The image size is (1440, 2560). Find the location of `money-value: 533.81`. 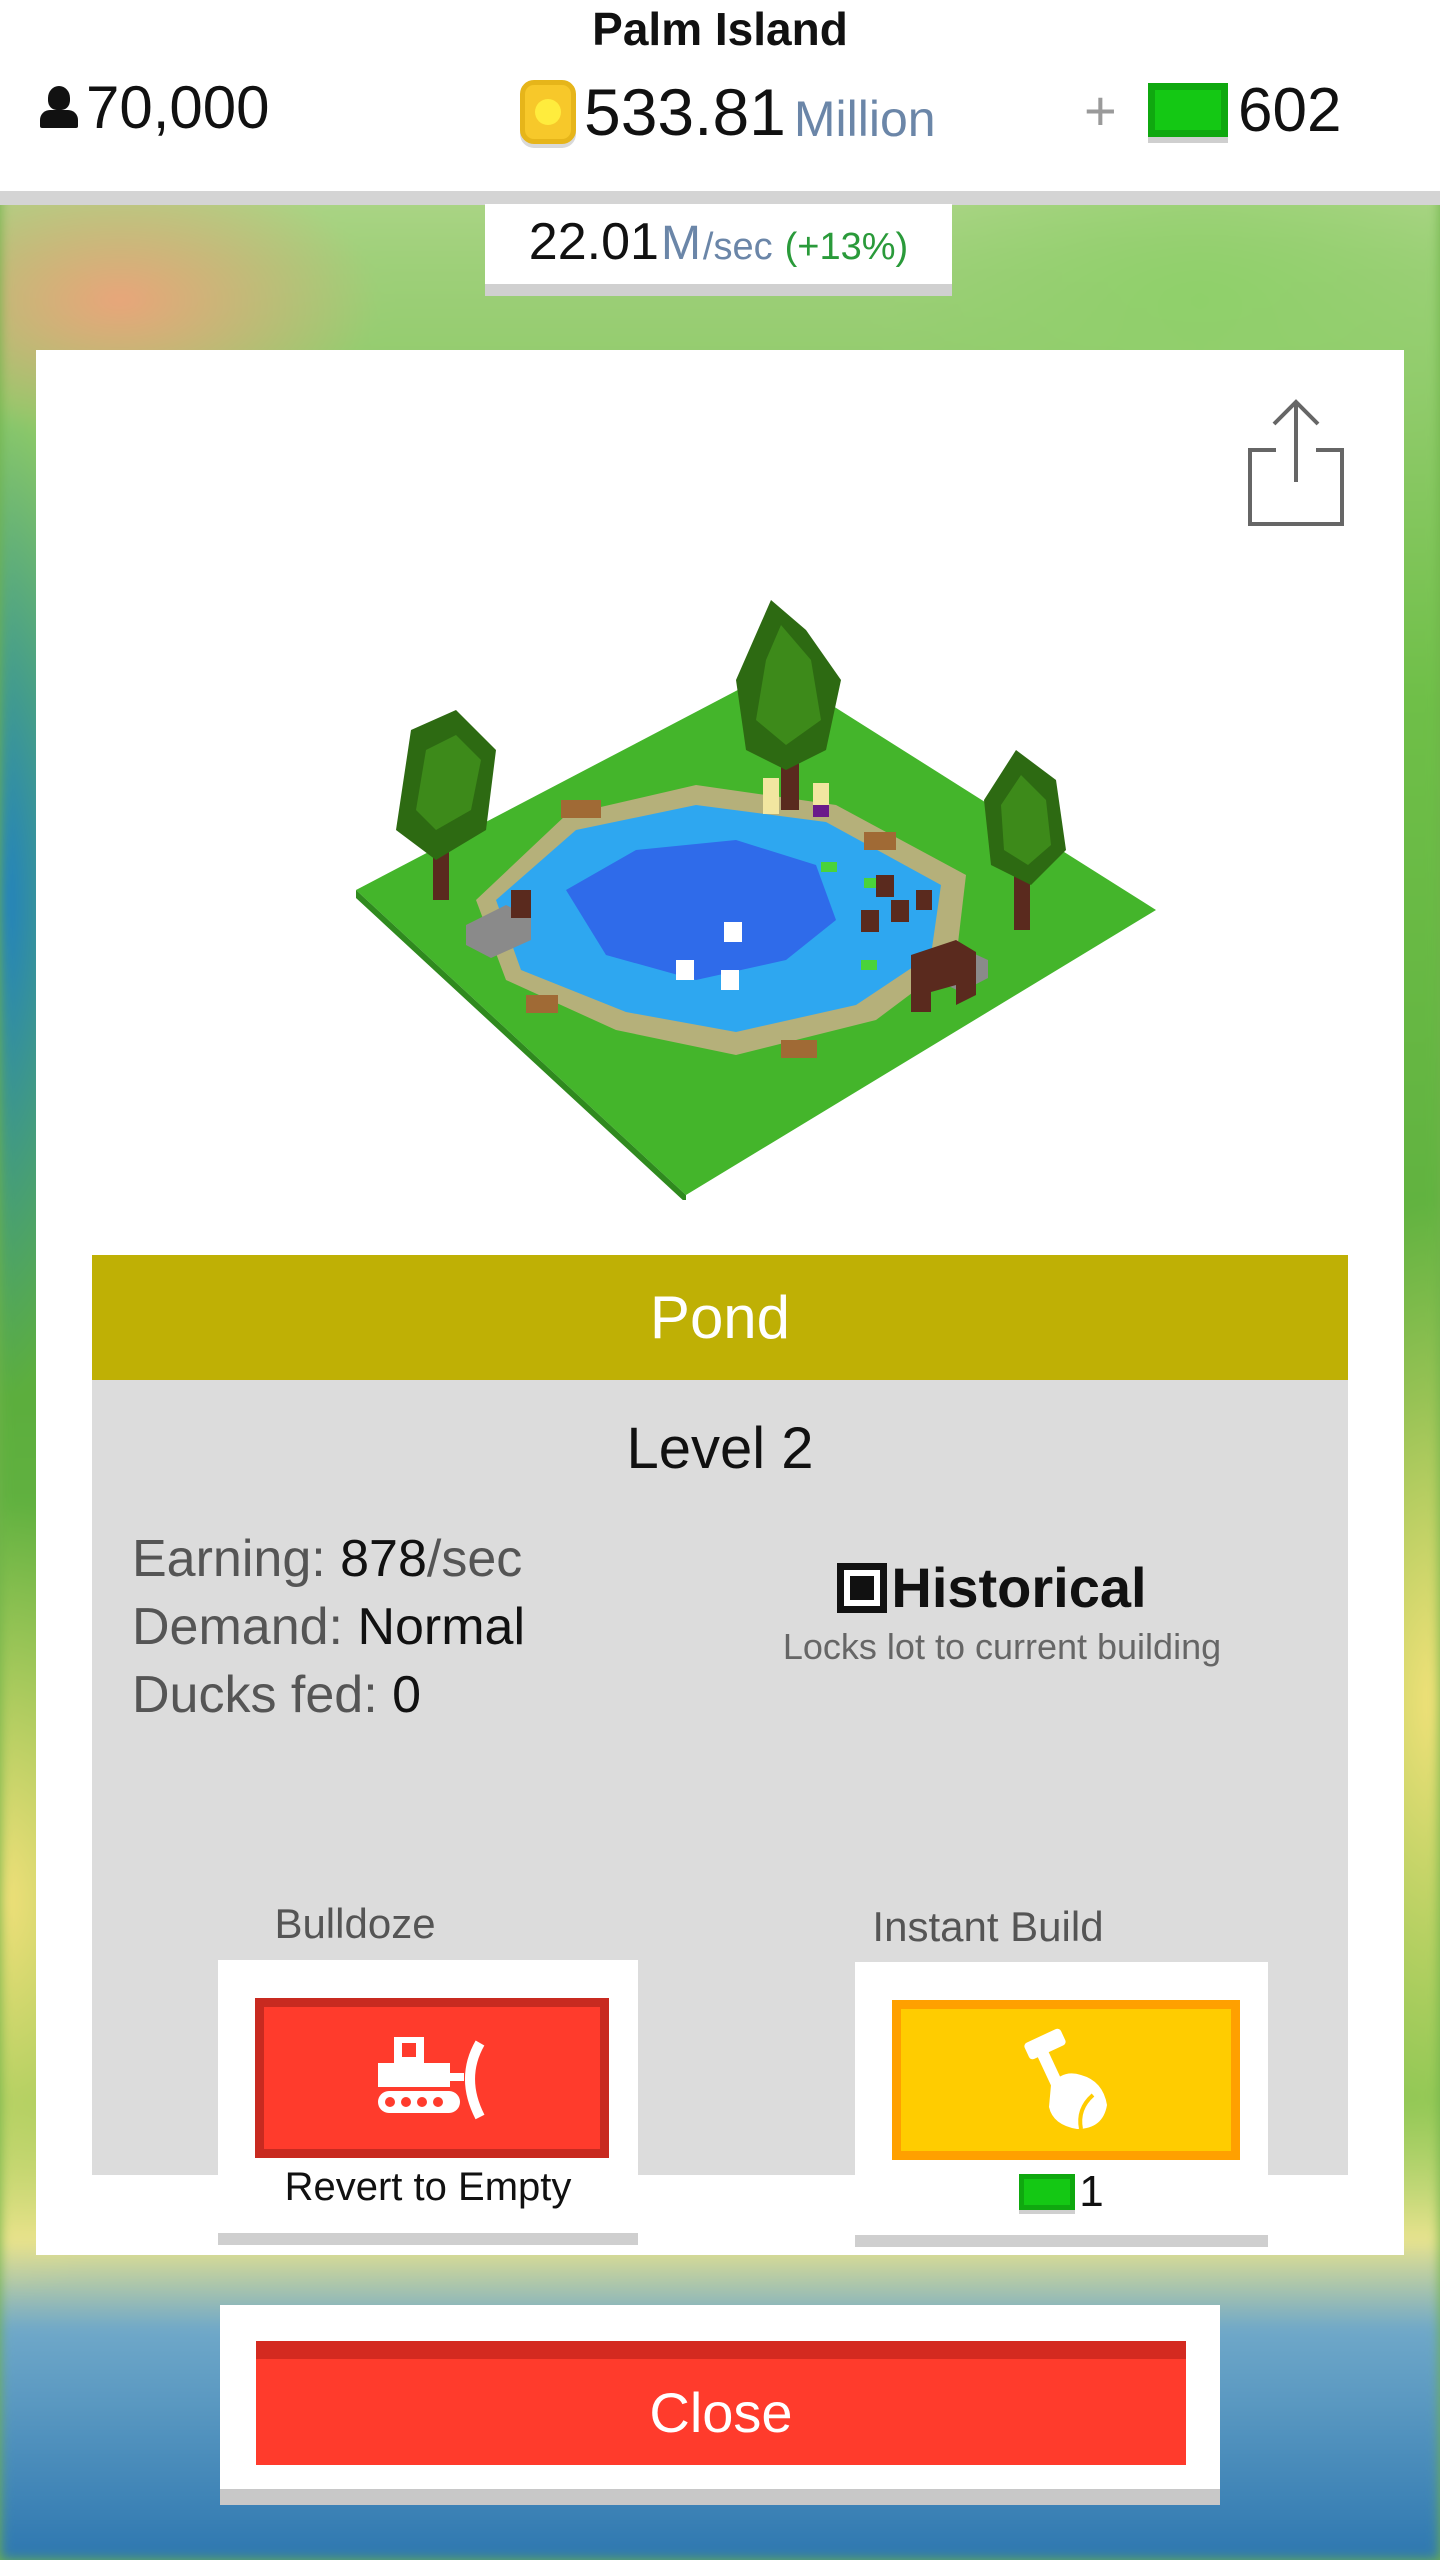

money-value: 533.81 is located at coordinates (685, 112).